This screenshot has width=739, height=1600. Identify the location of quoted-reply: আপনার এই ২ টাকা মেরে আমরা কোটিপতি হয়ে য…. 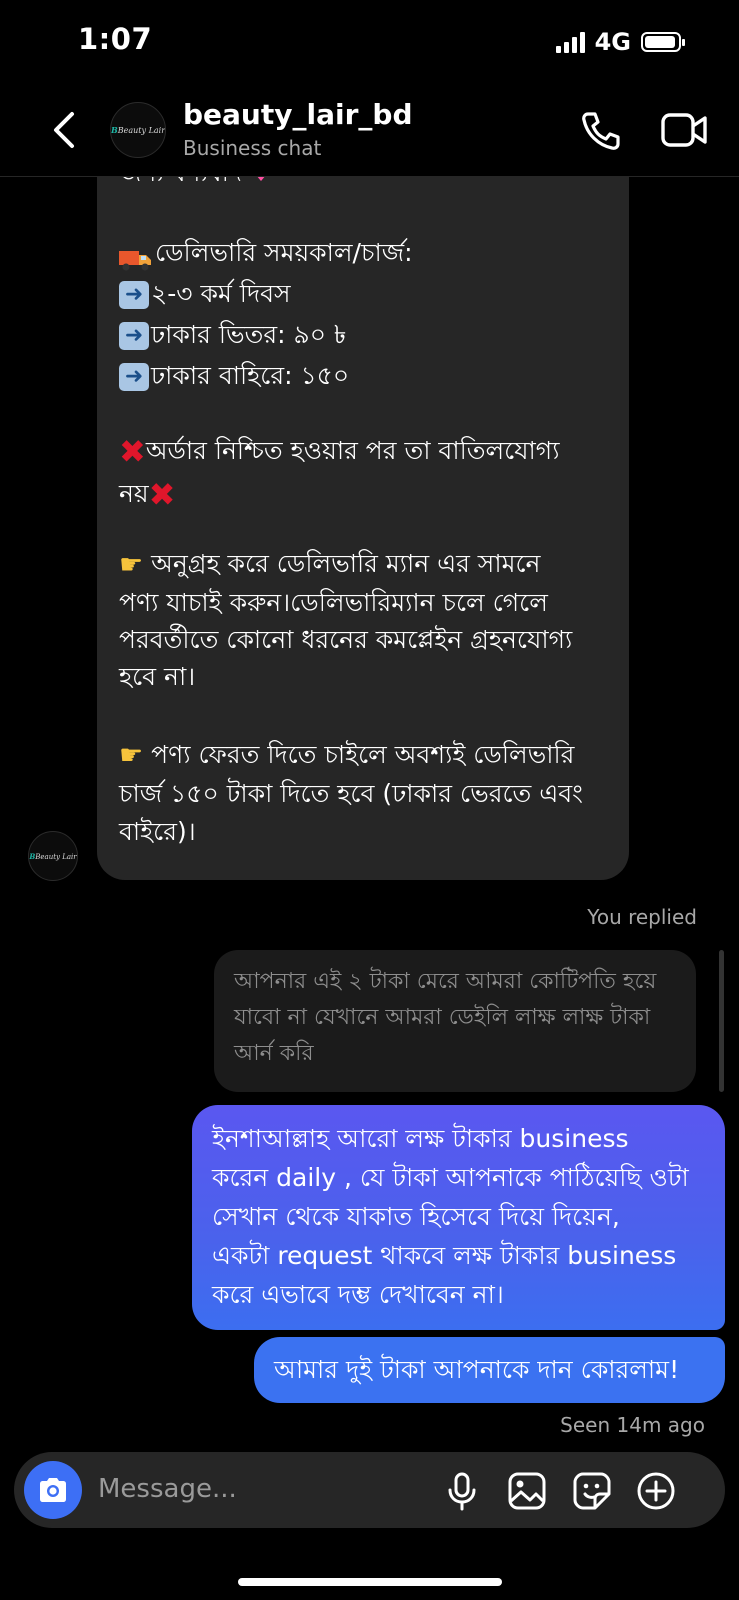
(455, 1021).